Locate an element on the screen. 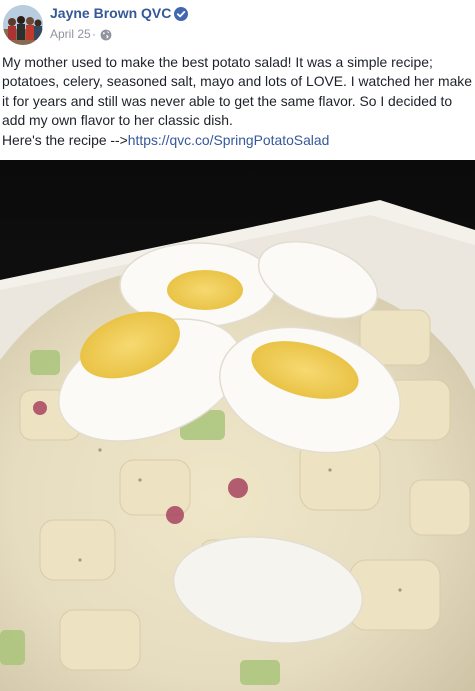  verified-badge-icon is located at coordinates (181, 14).